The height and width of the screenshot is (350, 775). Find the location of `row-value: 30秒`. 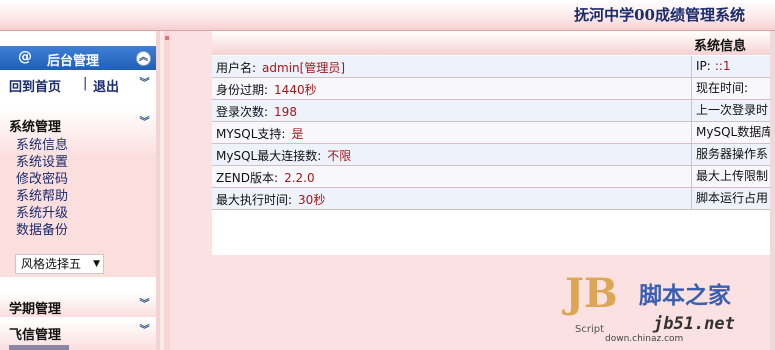

row-value: 30秒 is located at coordinates (312, 200).